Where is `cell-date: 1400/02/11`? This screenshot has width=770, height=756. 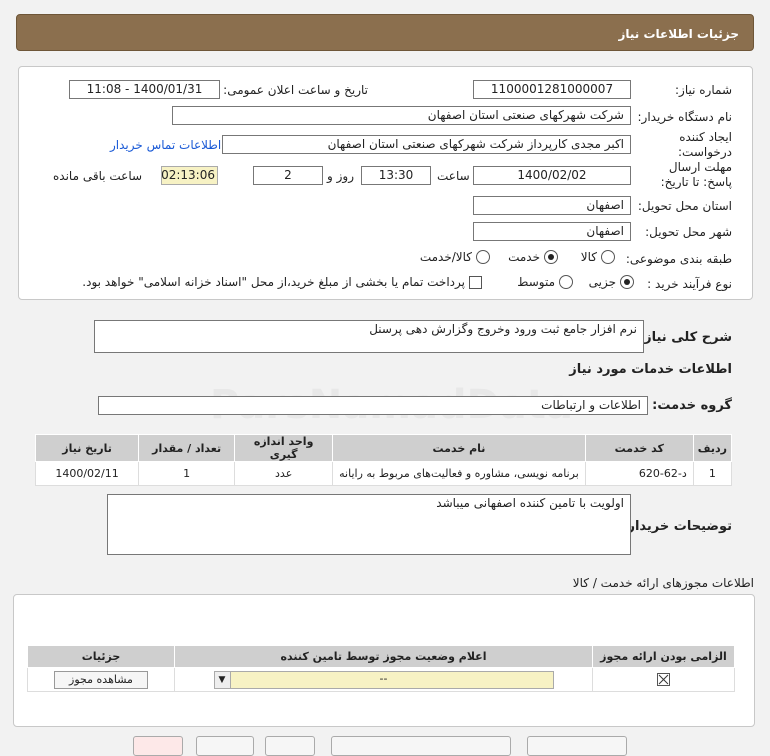 cell-date: 1400/02/11 is located at coordinates (87, 473).